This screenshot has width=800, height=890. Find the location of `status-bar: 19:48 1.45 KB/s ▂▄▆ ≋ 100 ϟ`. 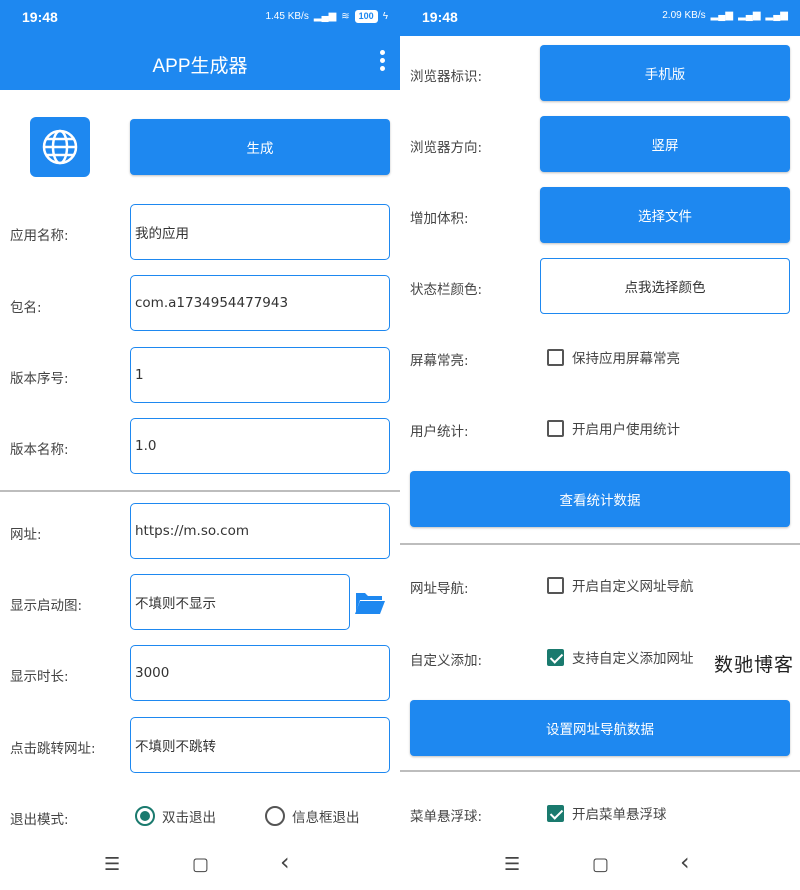

status-bar: 19:48 1.45 KB/s ▂▄▆ ≋ 100 ϟ is located at coordinates (200, 18).